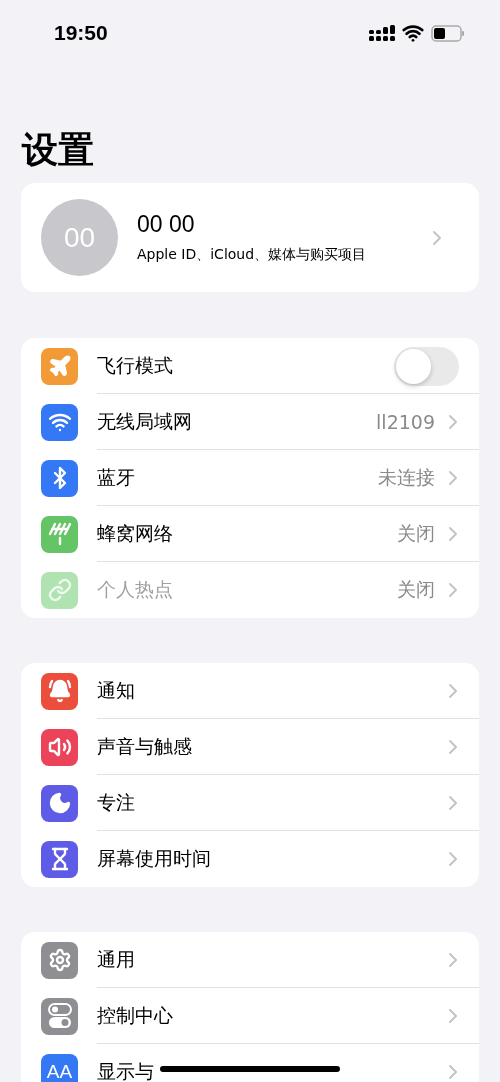 This screenshot has width=500, height=1082. What do you see at coordinates (58, 150) in the screenshot?
I see `page-title: 设置` at bounding box center [58, 150].